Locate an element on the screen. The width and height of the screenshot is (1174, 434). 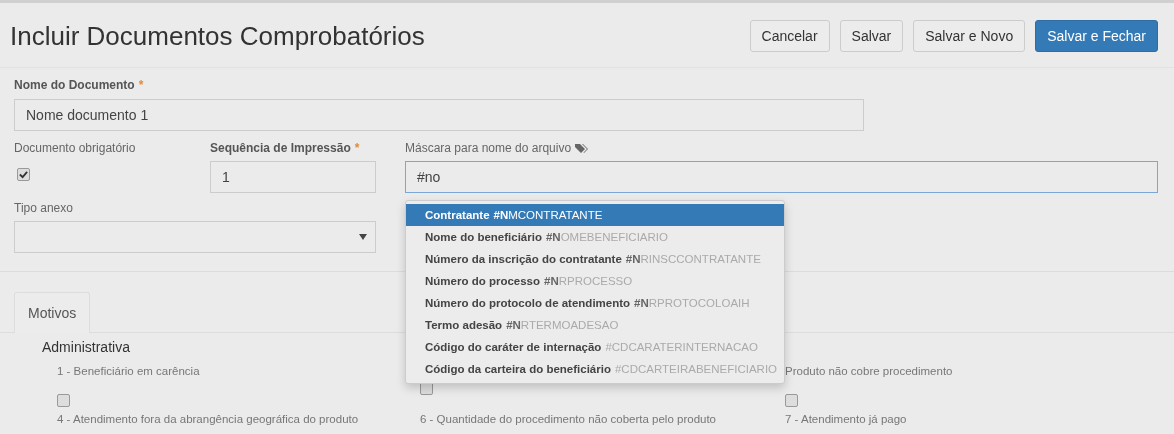
suggestion-item: Número da inscrição do contratante #NRINSCCONTRATANTE is located at coordinates (595, 259).